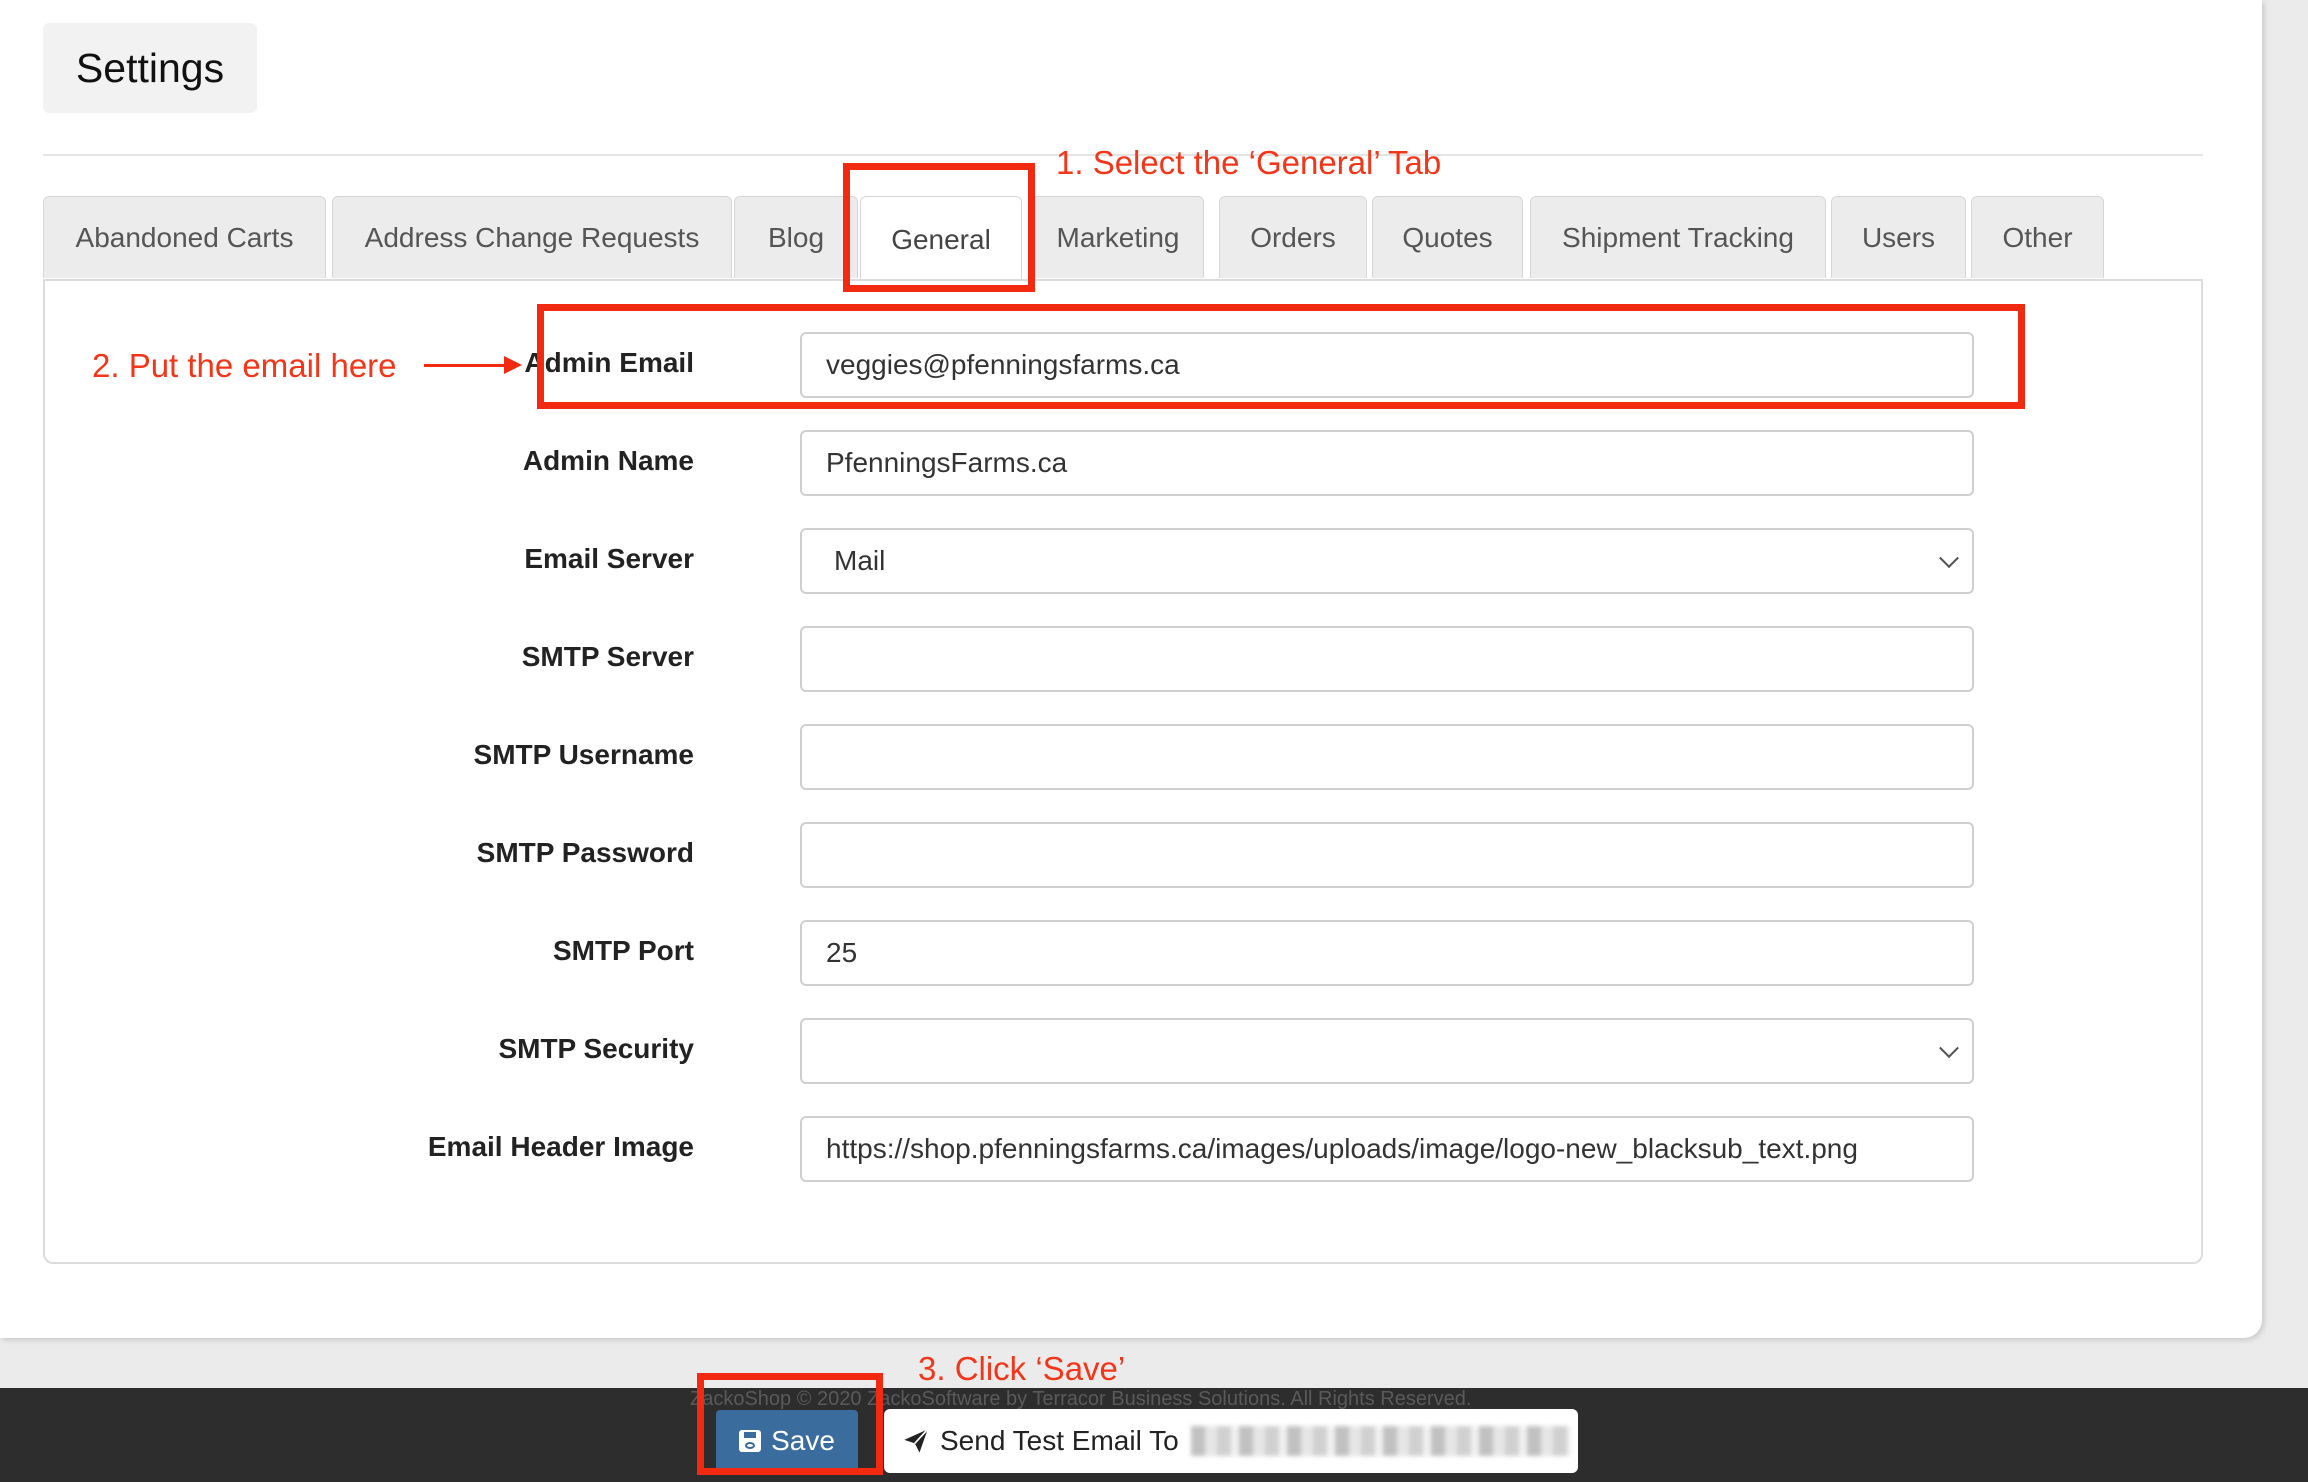 This screenshot has height=1482, width=2308. What do you see at coordinates (560, 1146) in the screenshot?
I see `email-header-image-label: Email Header Image` at bounding box center [560, 1146].